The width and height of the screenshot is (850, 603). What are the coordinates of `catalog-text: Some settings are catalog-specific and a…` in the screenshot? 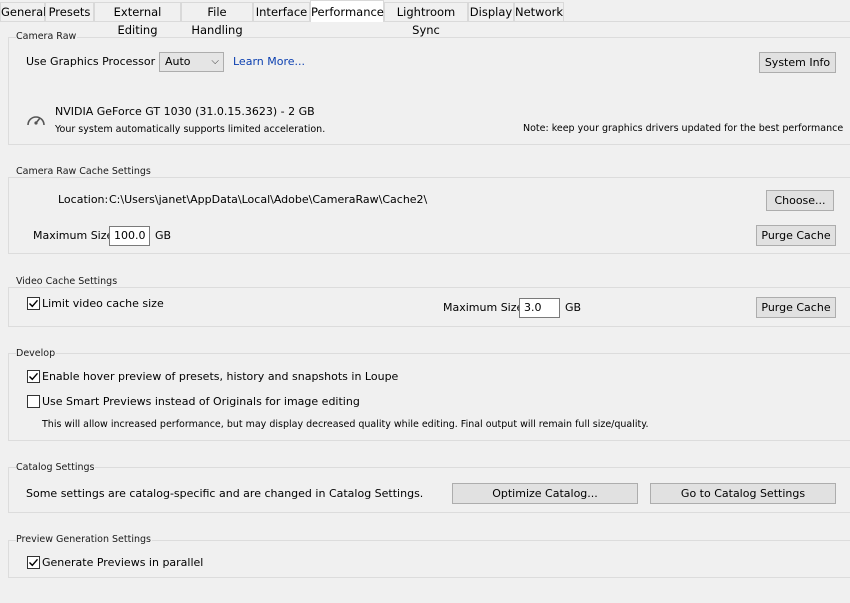 It's located at (225, 493).